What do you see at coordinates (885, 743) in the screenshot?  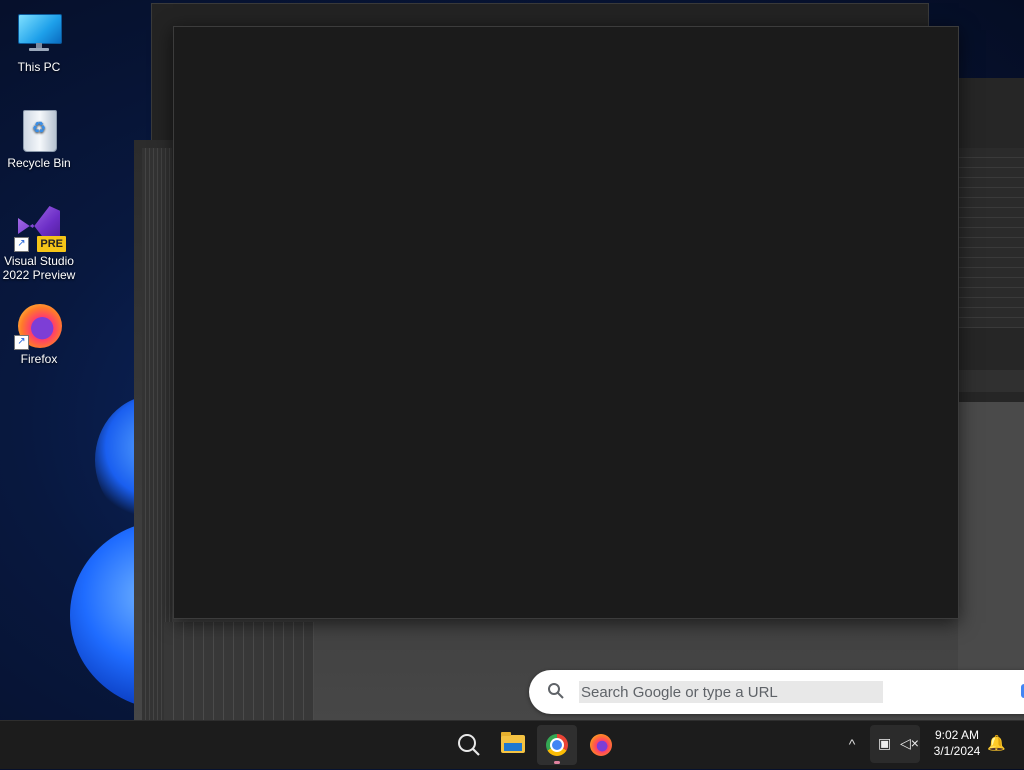 I see `network-icon: ▣` at bounding box center [885, 743].